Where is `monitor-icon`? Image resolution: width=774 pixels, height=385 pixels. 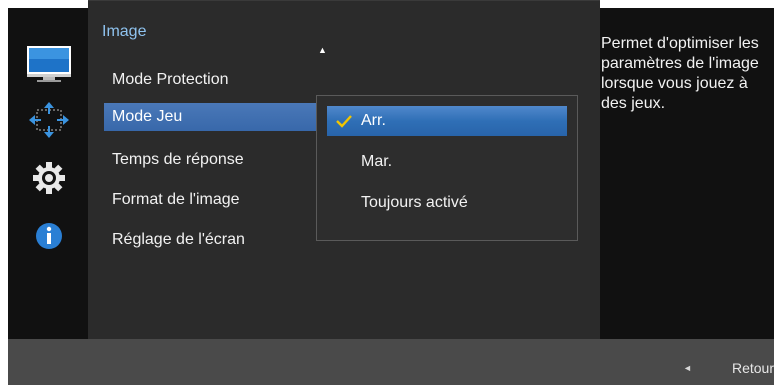 monitor-icon is located at coordinates (49, 66).